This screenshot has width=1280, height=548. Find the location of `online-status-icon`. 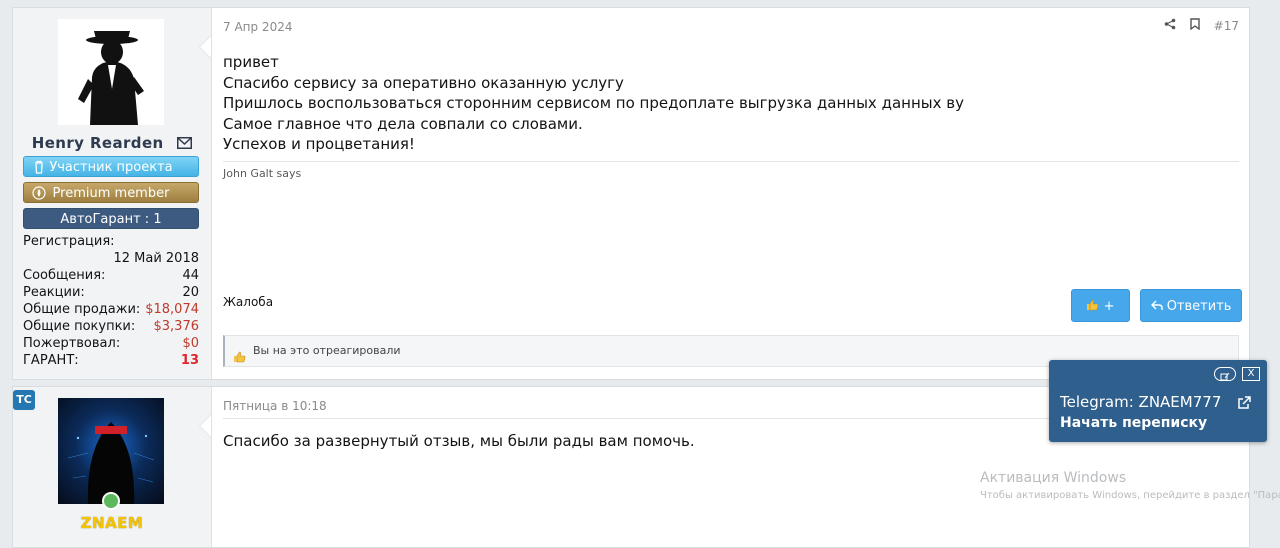

online-status-icon is located at coordinates (111, 501).